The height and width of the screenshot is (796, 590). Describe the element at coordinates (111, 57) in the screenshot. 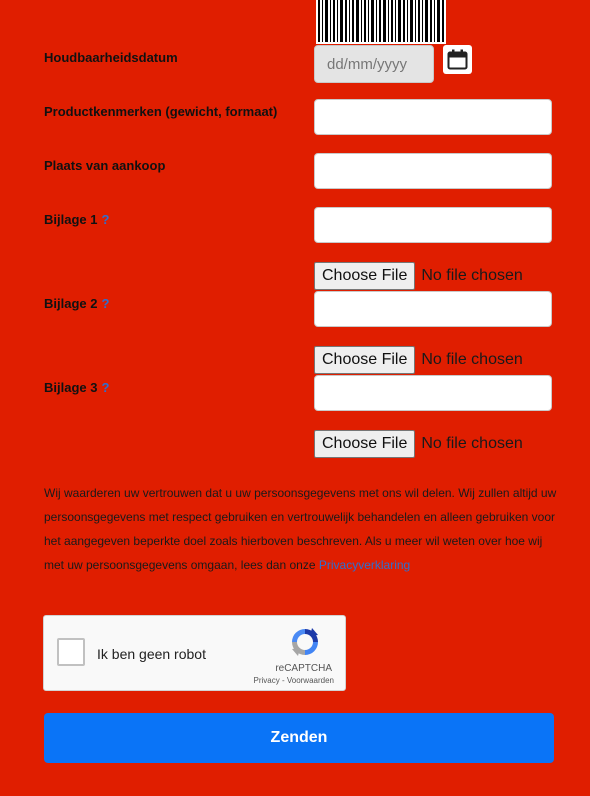

I see `expiry-date-label: Houdbaarheidsdatum` at that location.